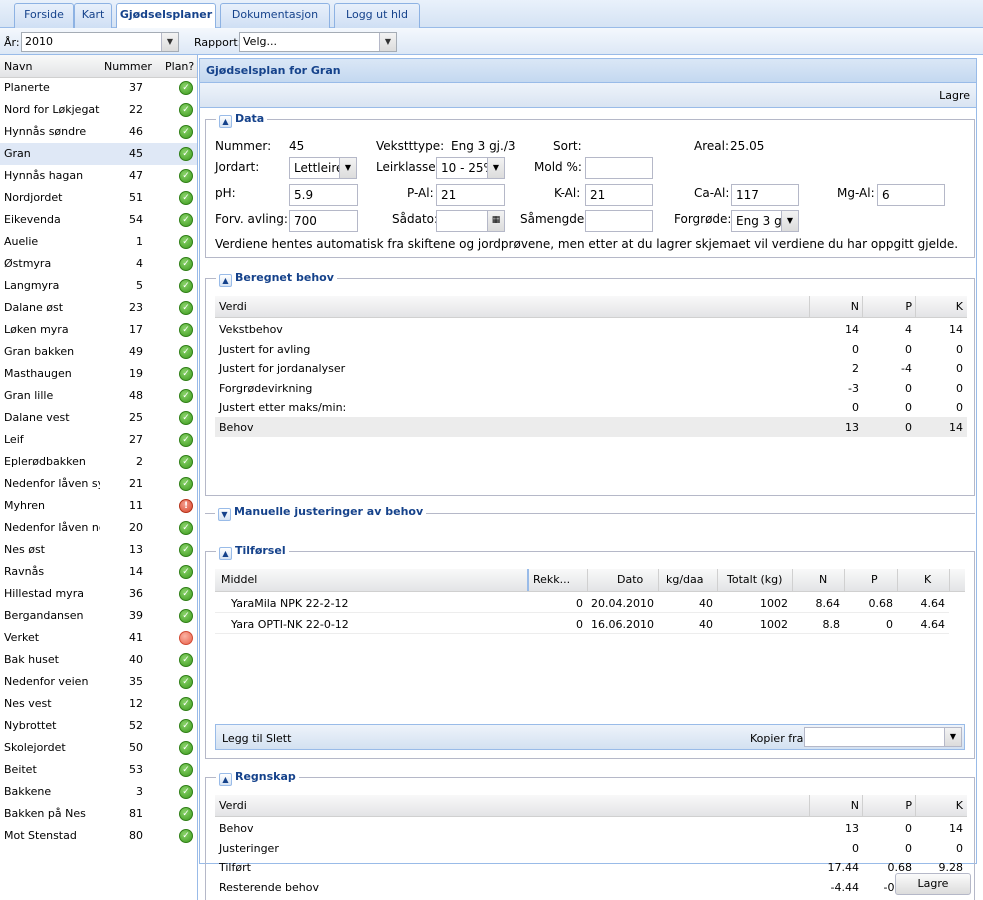  What do you see at coordinates (98, 352) in the screenshot?
I see `field-list-row: Gran bakken 49 ✓` at bounding box center [98, 352].